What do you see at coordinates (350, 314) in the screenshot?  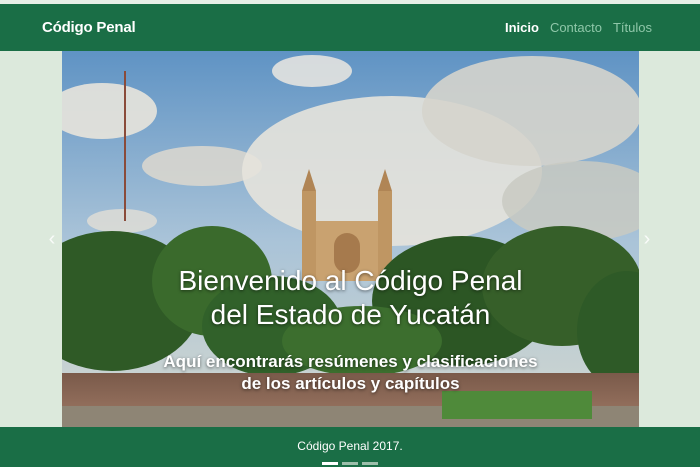 I see `hero-title-line-2: del Estado de Yucatán` at bounding box center [350, 314].